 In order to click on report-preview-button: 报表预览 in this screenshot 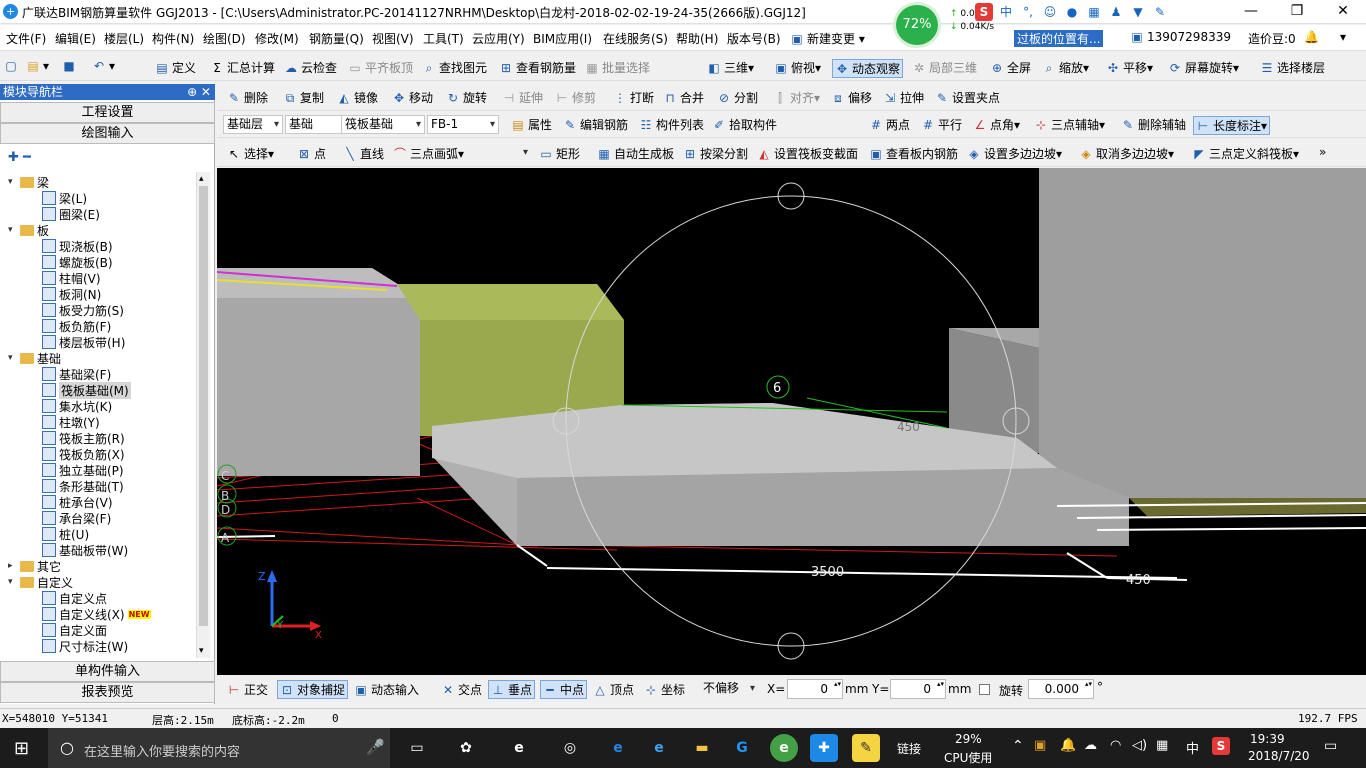, I will do `click(107, 692)`.